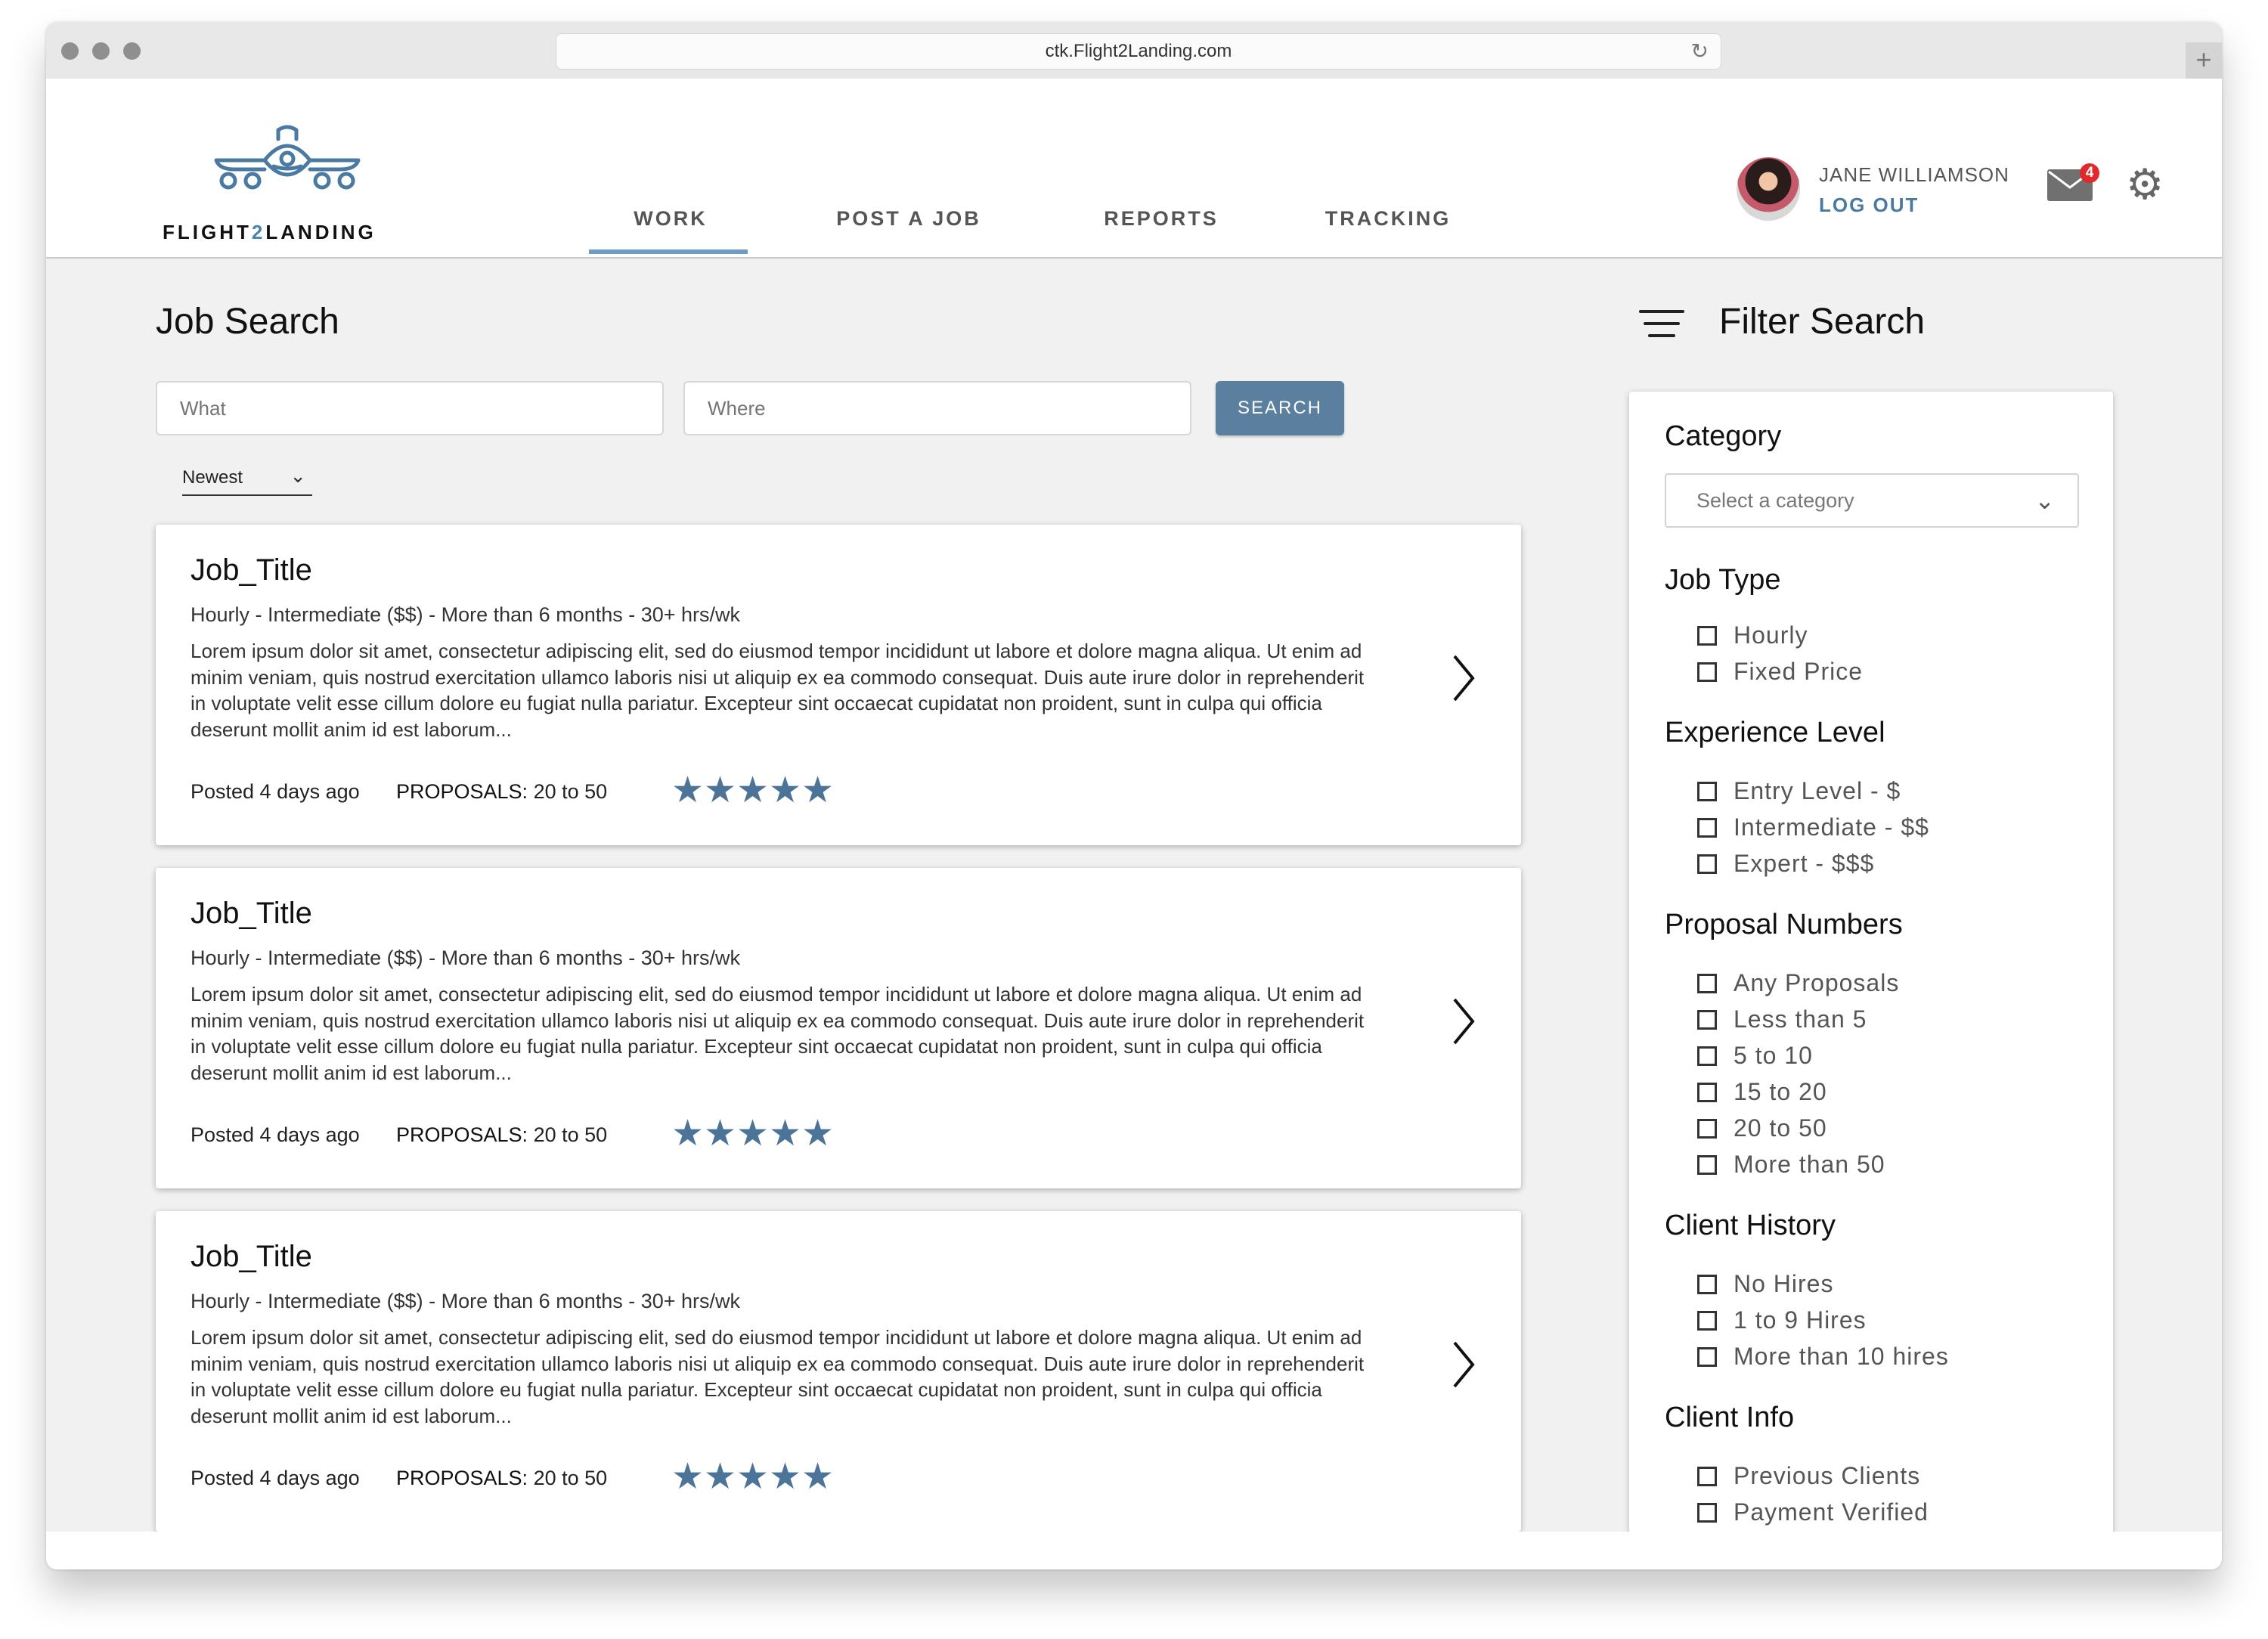 Image resolution: width=2268 pixels, height=1639 pixels. I want to click on experience-option: Expert - $$$, so click(1785, 864).